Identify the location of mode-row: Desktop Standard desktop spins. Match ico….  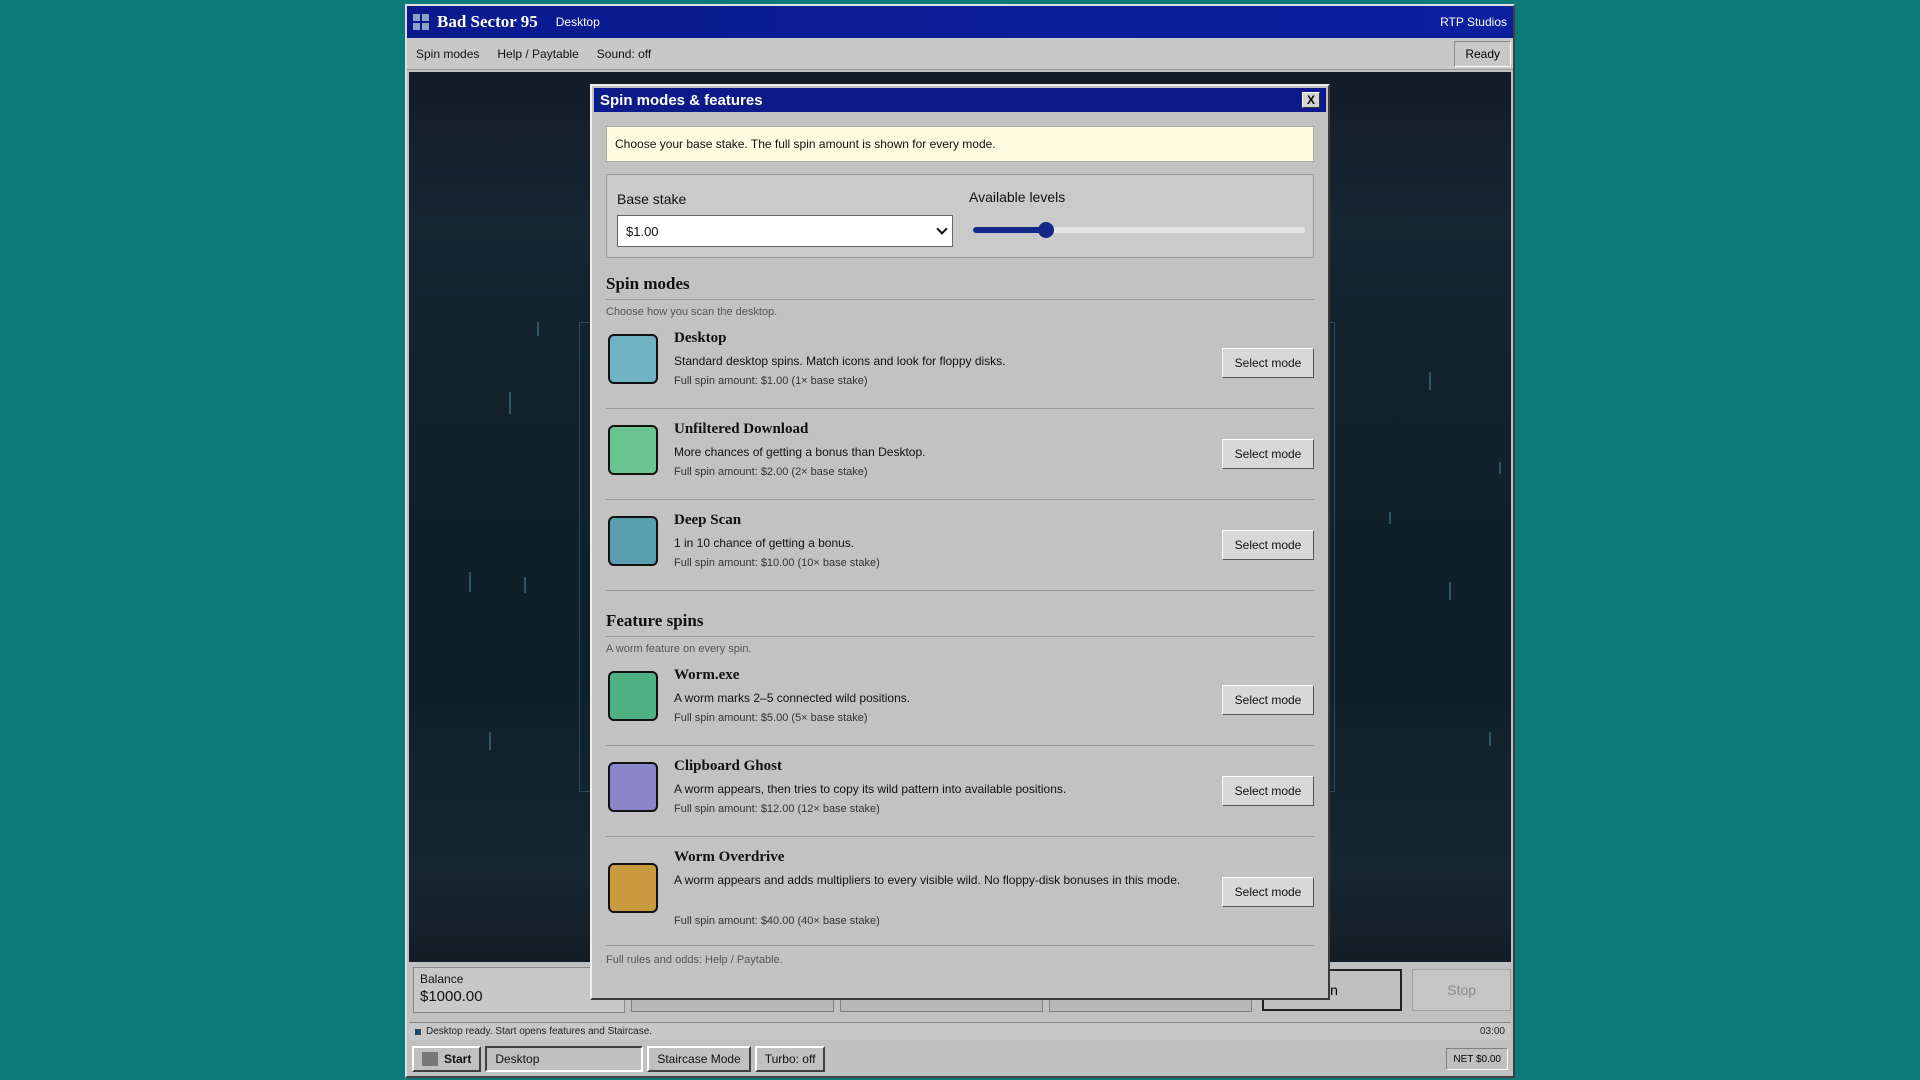
(960, 363).